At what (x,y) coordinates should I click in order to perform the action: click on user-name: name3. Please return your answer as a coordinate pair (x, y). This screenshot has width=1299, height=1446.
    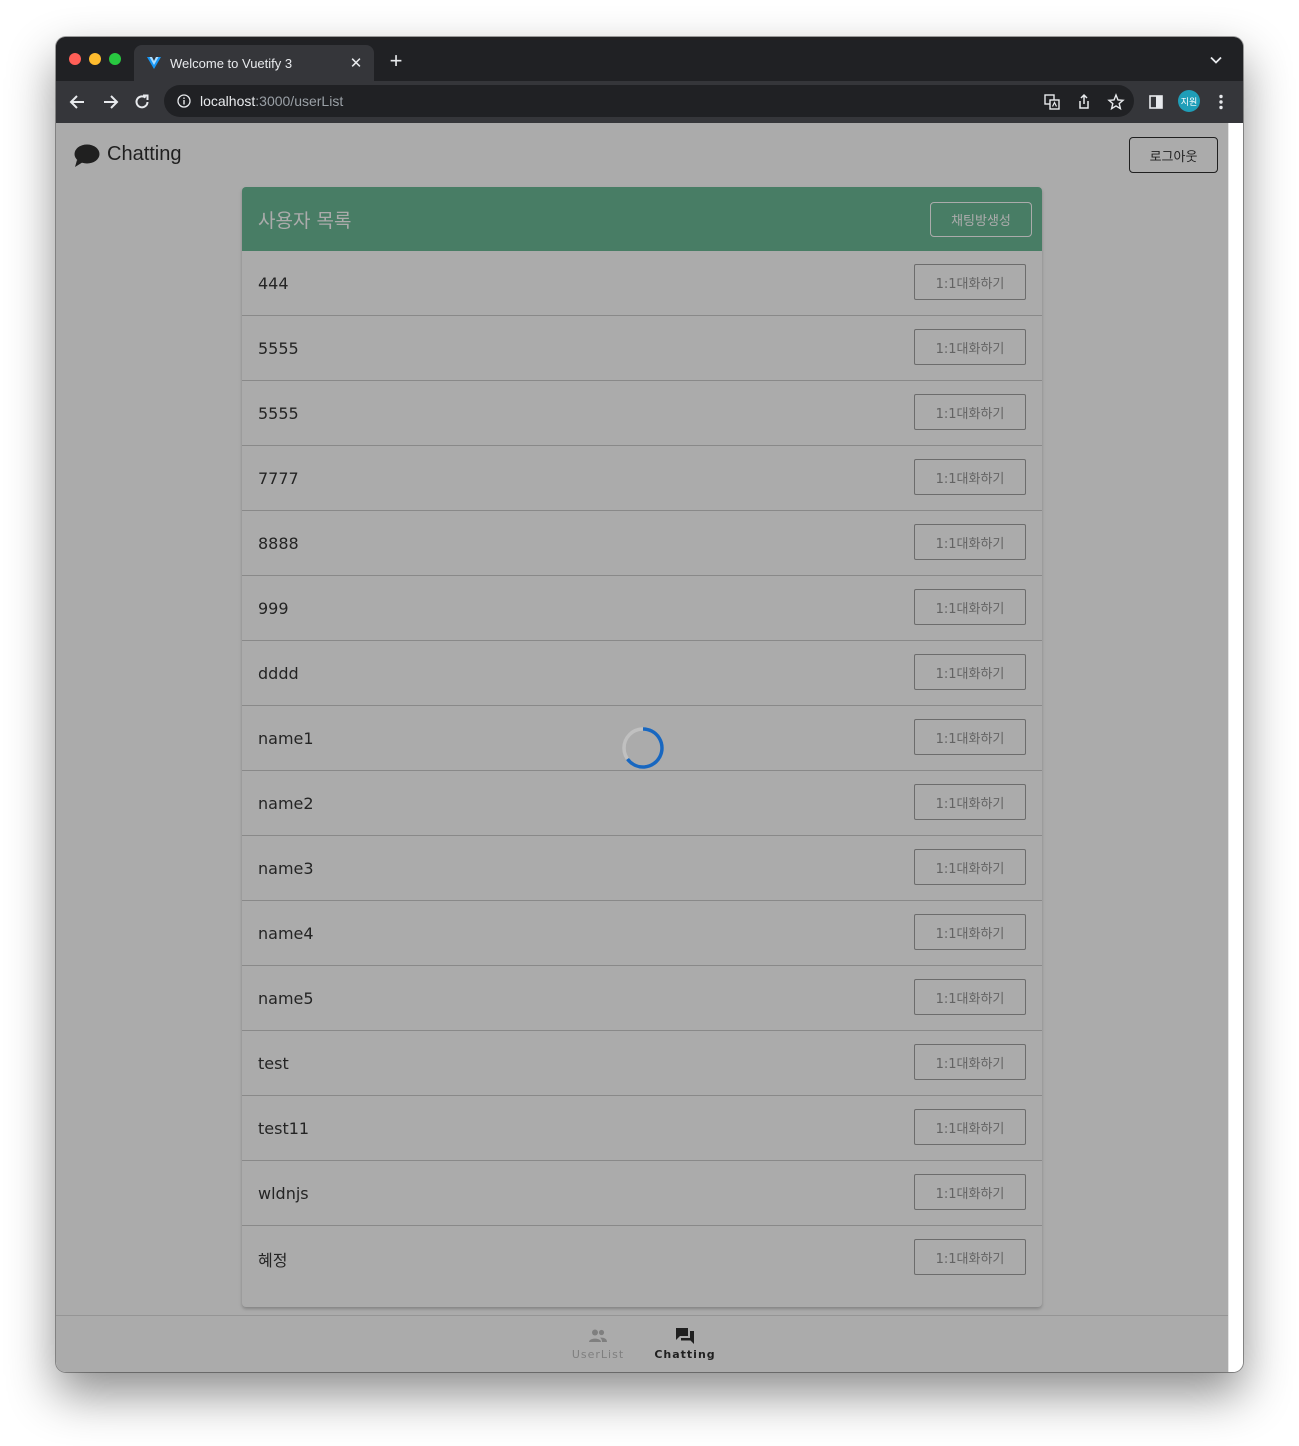
    Looking at the image, I should click on (286, 868).